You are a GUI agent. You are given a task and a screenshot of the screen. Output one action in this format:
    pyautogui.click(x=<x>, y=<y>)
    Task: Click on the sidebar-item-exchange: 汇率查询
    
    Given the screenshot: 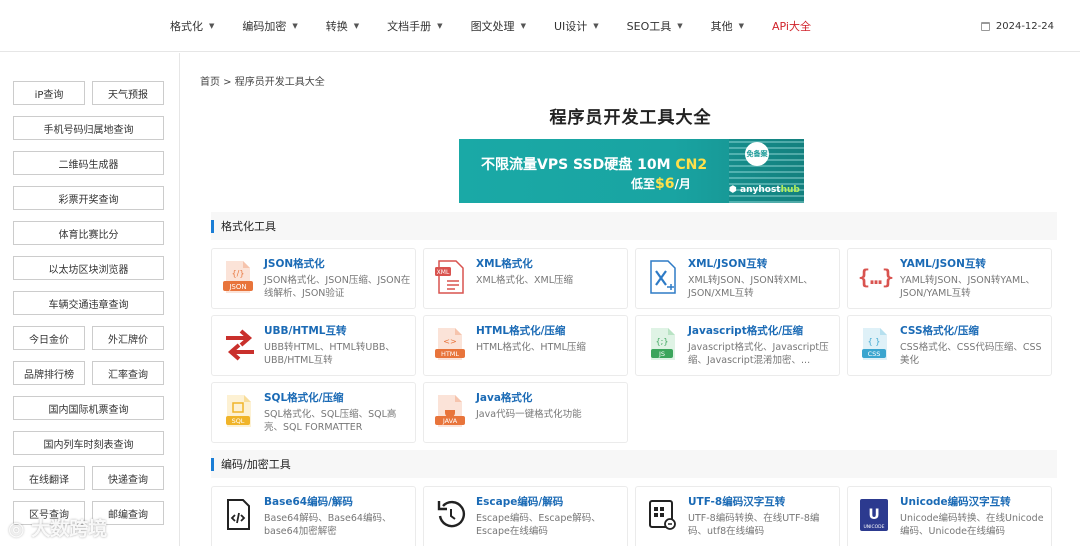 What is the action you would take?
    pyautogui.click(x=128, y=373)
    